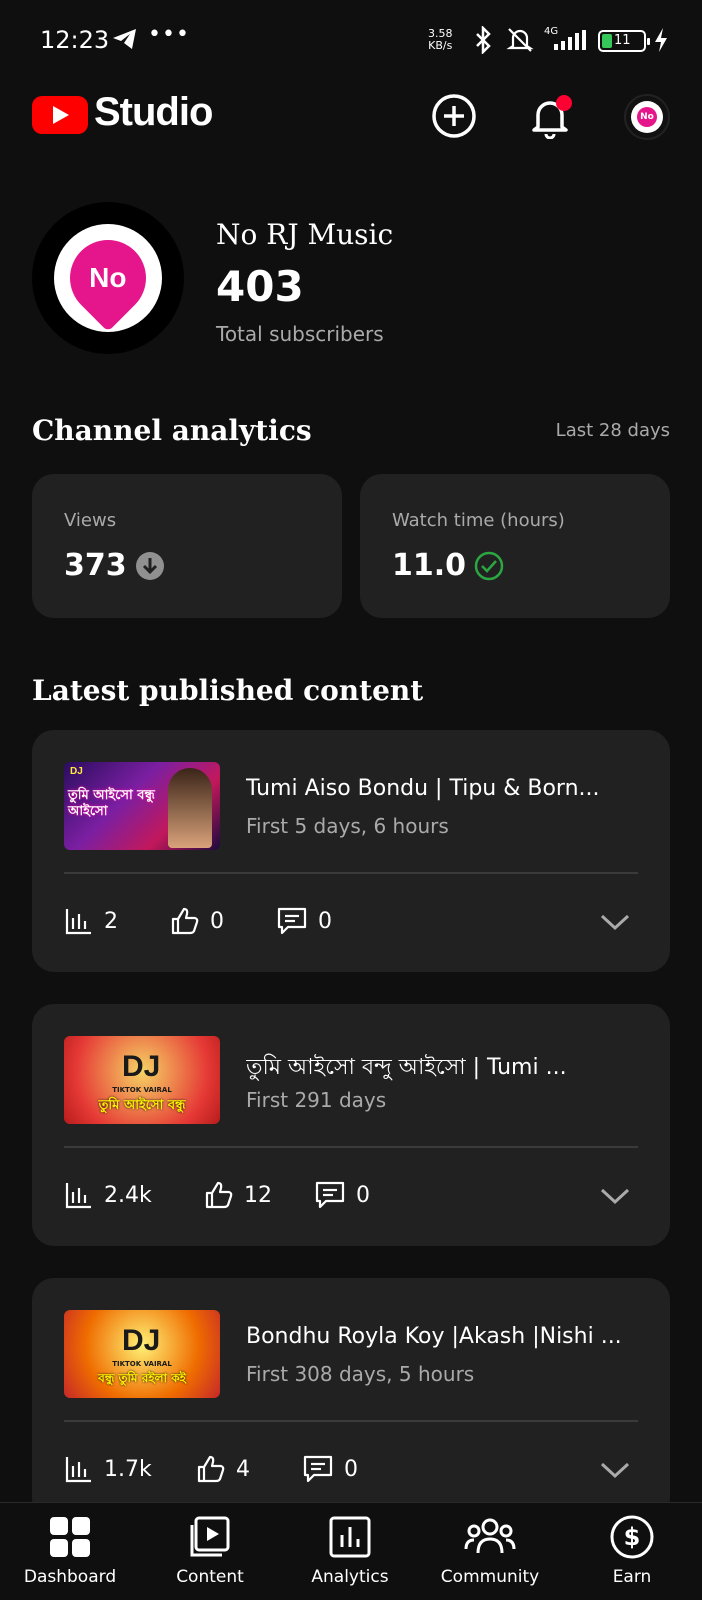  I want to click on video-thumbnail: DJ TIKTOK VAIRAL তুমি আইসো বন্ধু, so click(142, 1080).